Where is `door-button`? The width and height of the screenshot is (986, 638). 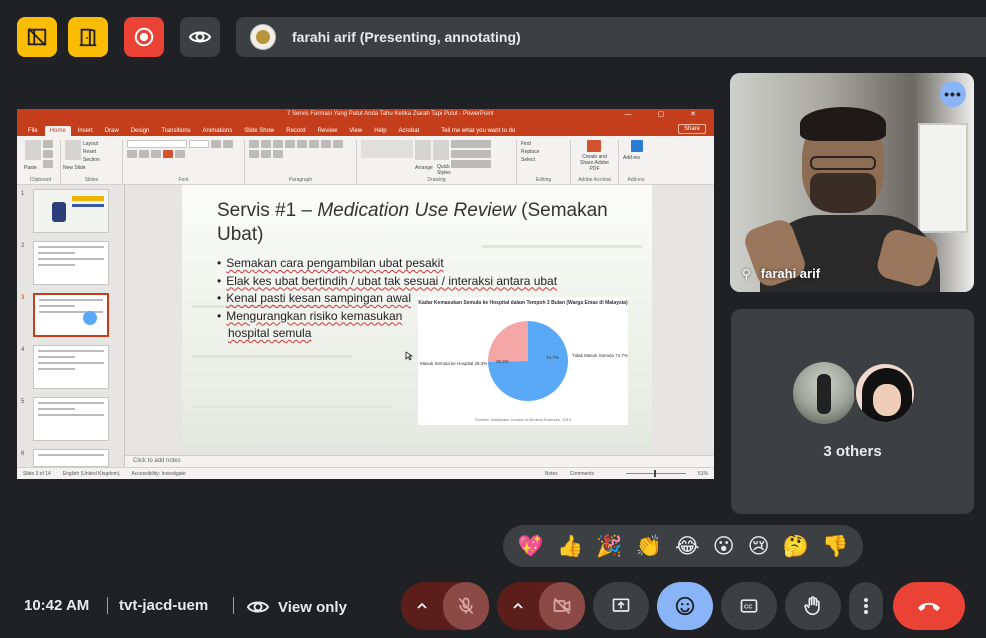 door-button is located at coordinates (88, 37).